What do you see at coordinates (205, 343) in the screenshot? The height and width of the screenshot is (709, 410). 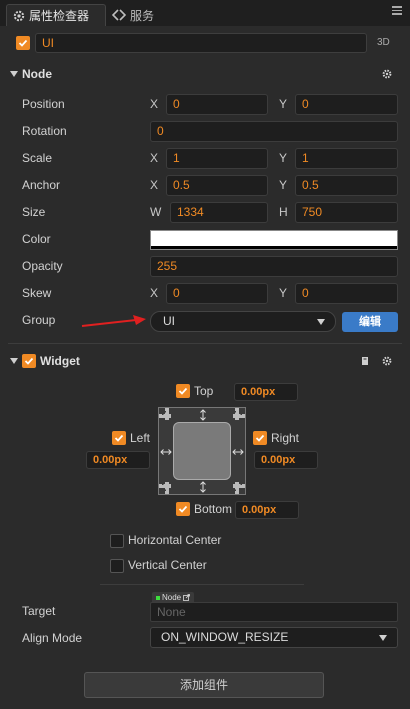 I see `section-divider` at bounding box center [205, 343].